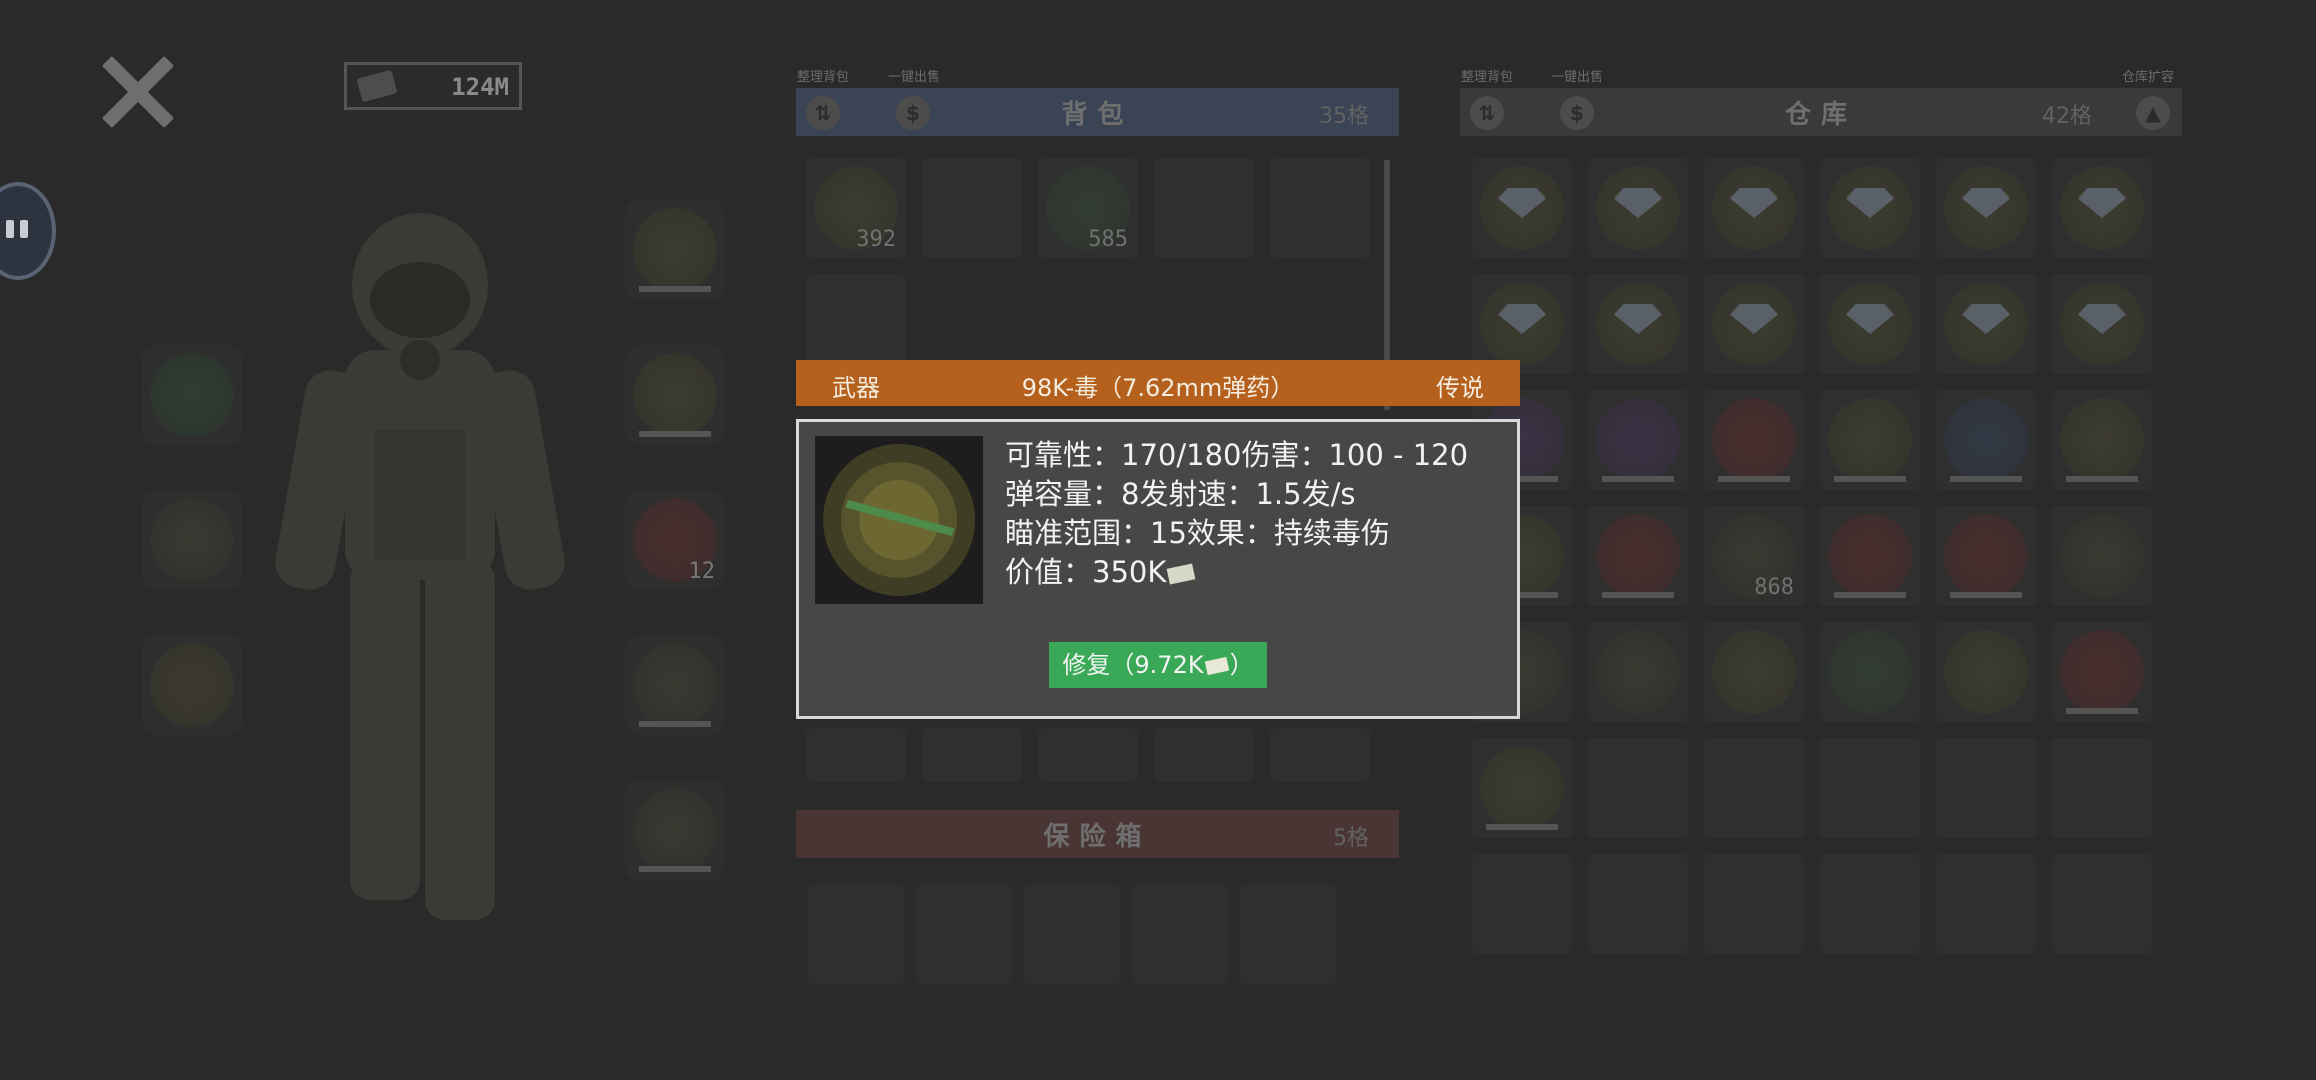 This screenshot has width=2316, height=1080. What do you see at coordinates (1097, 115) in the screenshot?
I see `backpack-title: 背包` at bounding box center [1097, 115].